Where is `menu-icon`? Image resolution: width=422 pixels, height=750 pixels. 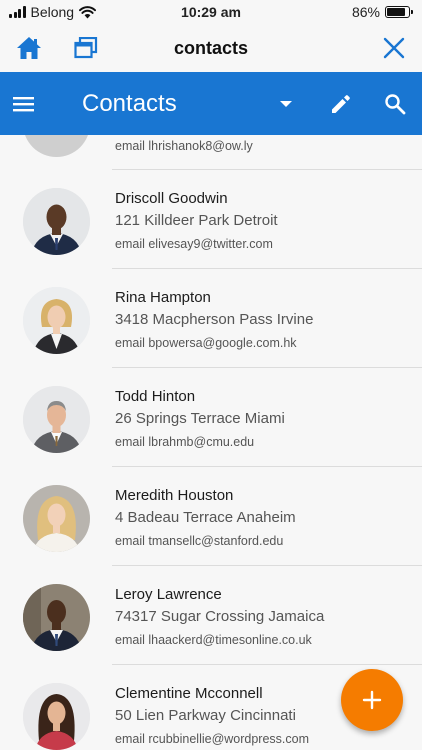 menu-icon is located at coordinates (23, 104).